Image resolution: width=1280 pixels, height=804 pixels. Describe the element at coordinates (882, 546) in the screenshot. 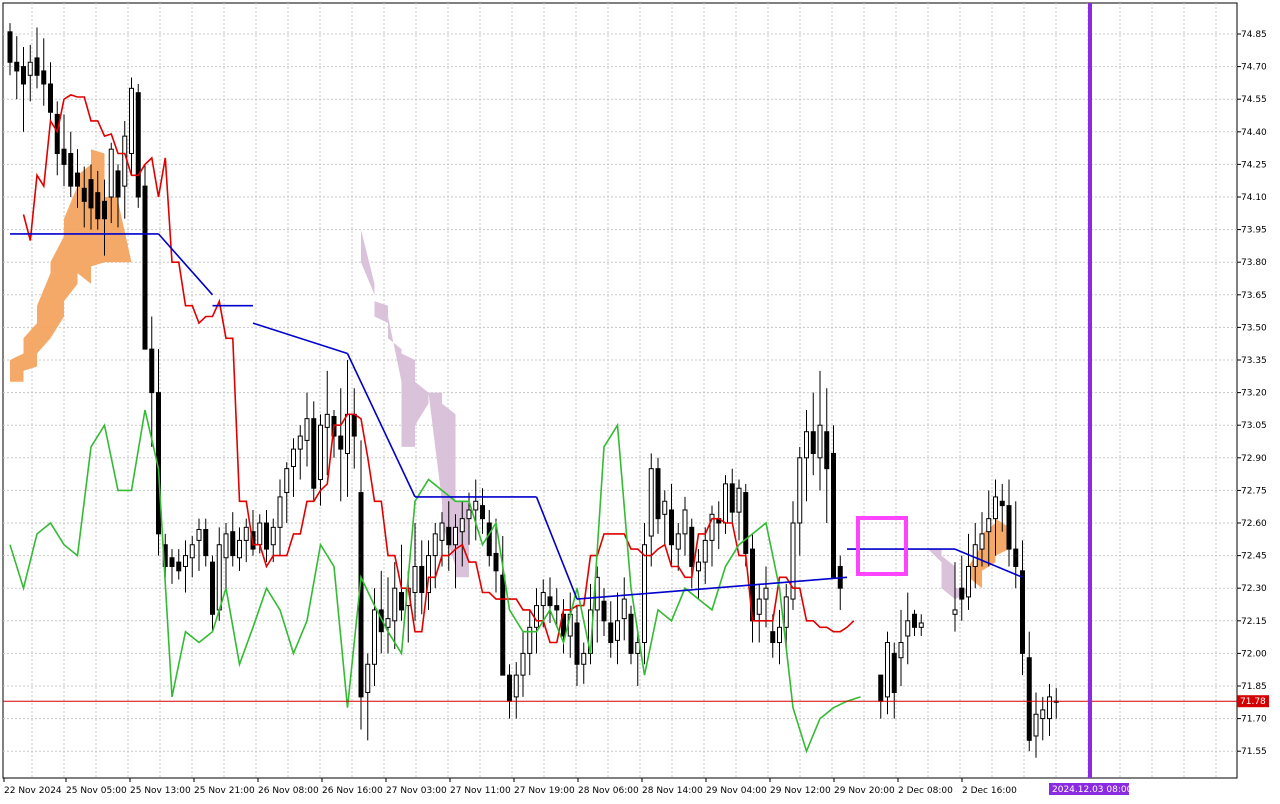

I see `highlight-box` at that location.